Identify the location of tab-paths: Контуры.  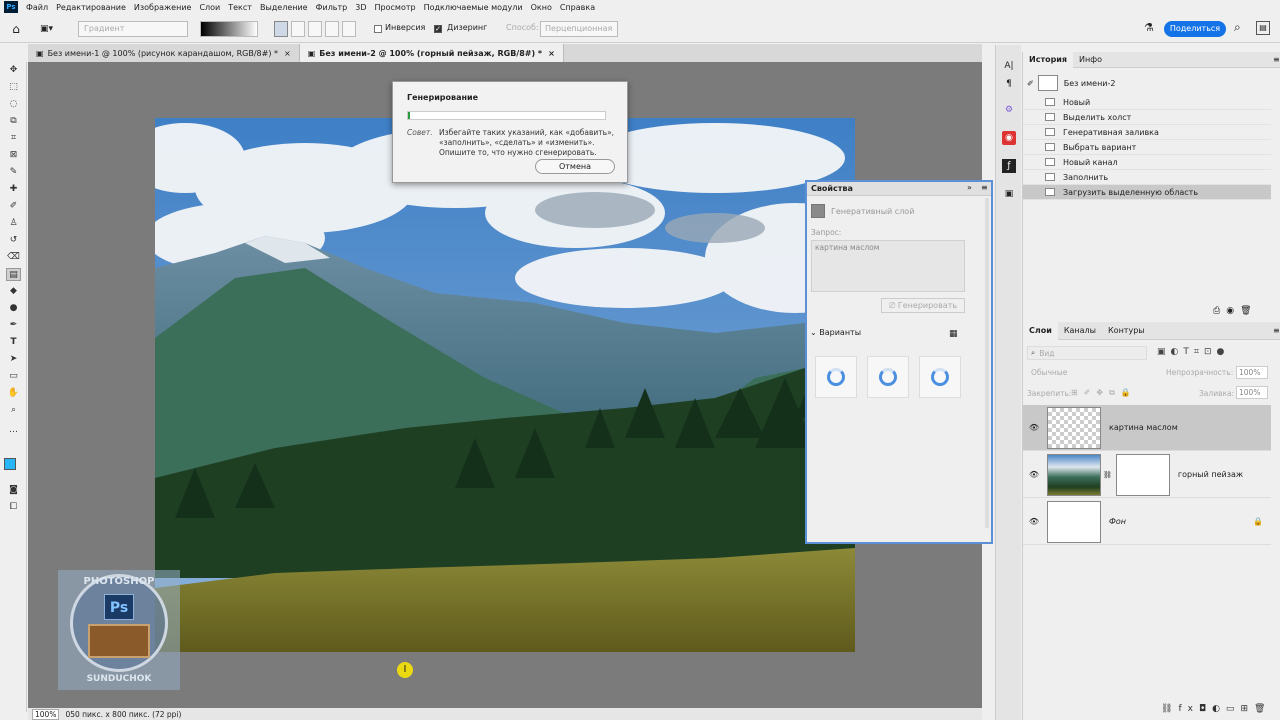
(1126, 331).